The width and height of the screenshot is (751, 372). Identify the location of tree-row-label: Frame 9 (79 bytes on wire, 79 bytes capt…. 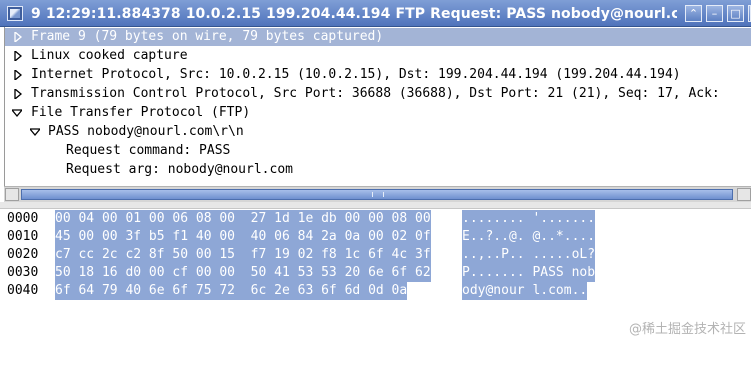
(207, 36).